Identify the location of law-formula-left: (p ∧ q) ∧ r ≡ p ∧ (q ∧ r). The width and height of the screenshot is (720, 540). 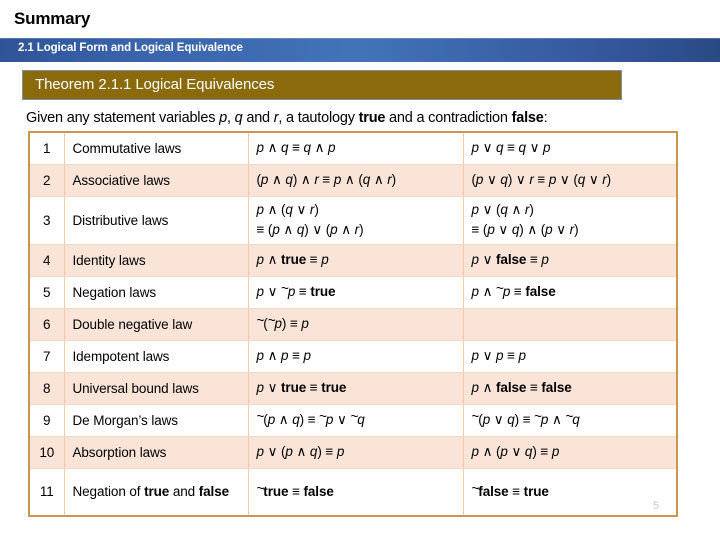
(356, 180).